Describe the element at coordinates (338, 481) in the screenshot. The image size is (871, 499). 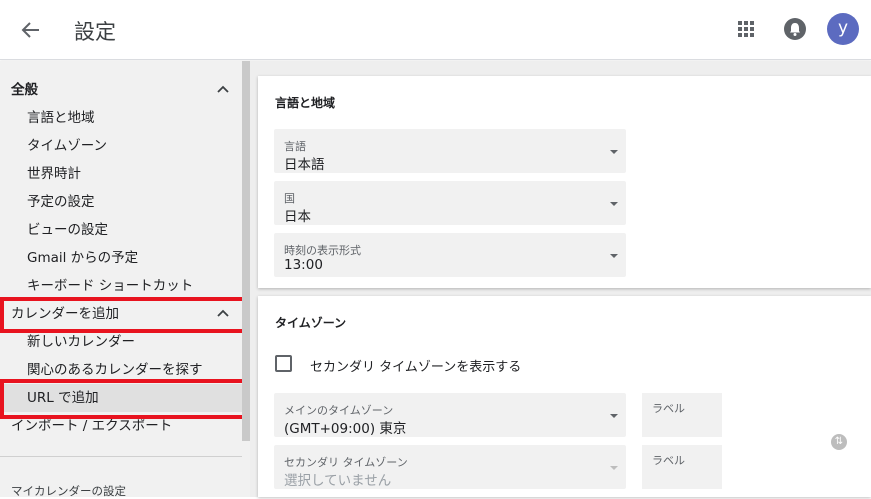
I see `field-value: 選択していません` at that location.